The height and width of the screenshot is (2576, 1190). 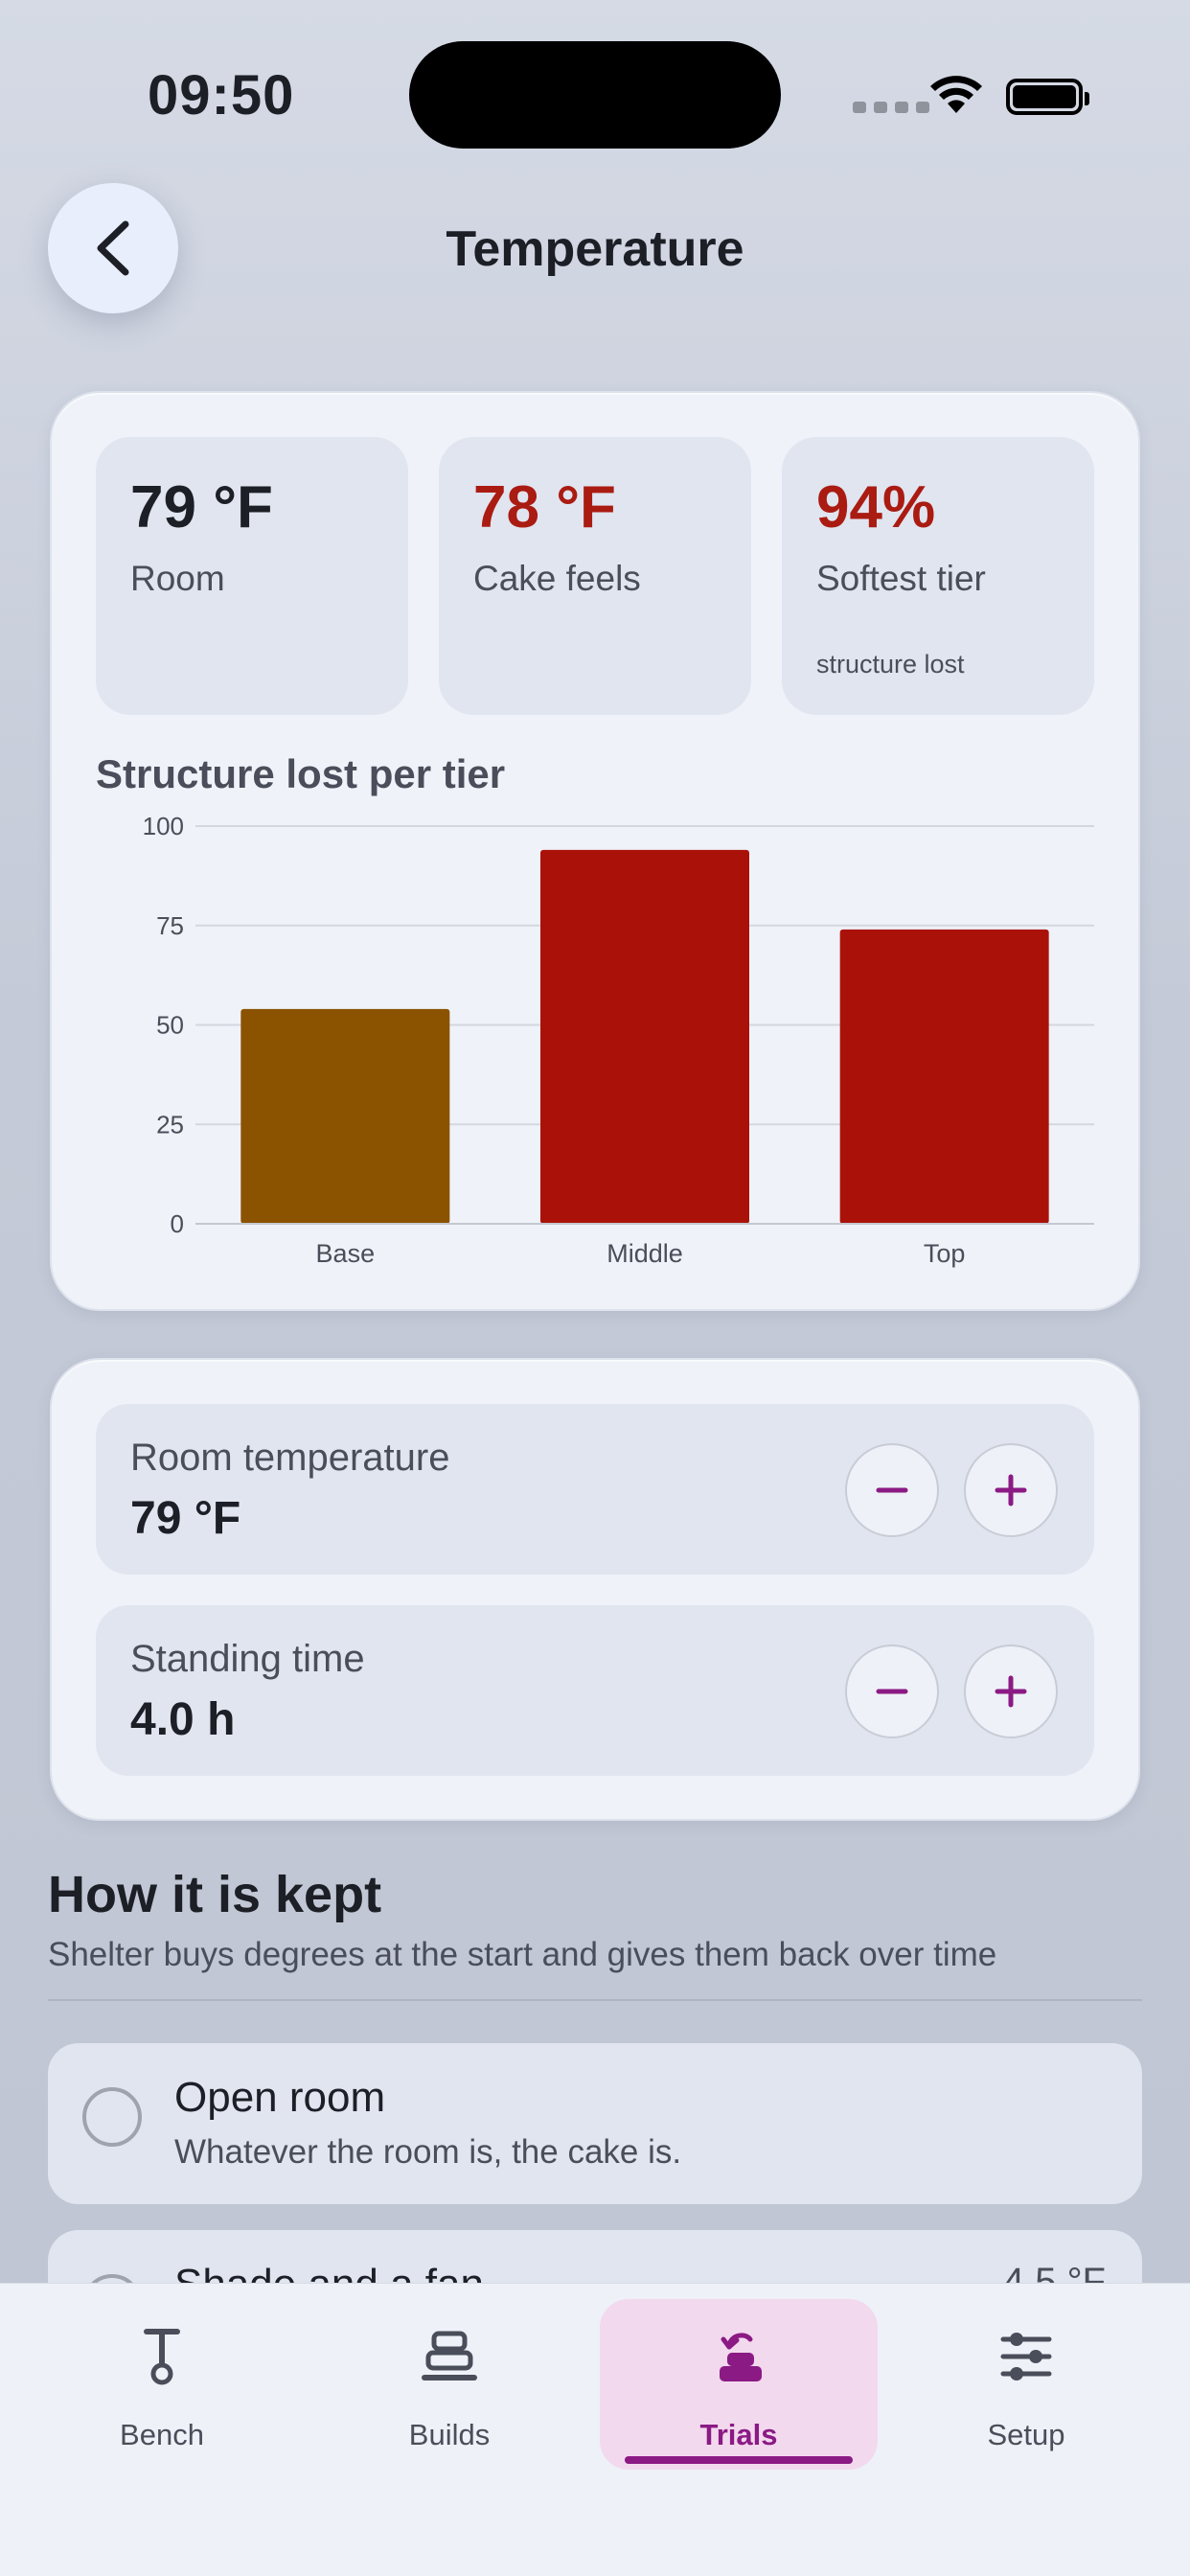 What do you see at coordinates (956, 97) in the screenshot?
I see `wifi-icon` at bounding box center [956, 97].